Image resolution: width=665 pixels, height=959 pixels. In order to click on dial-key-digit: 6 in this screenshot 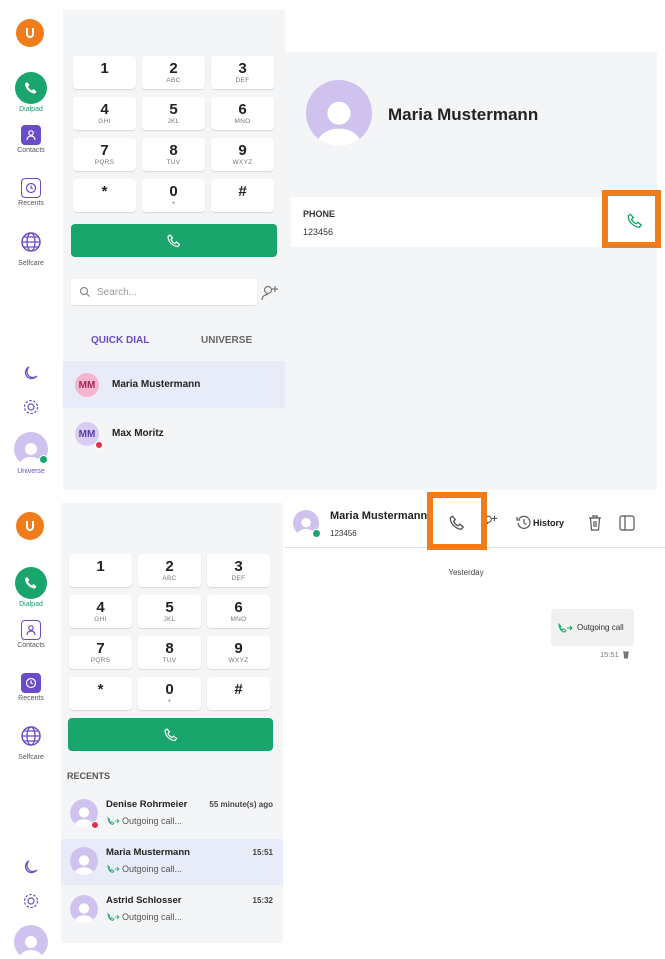, I will do `click(242, 109)`.